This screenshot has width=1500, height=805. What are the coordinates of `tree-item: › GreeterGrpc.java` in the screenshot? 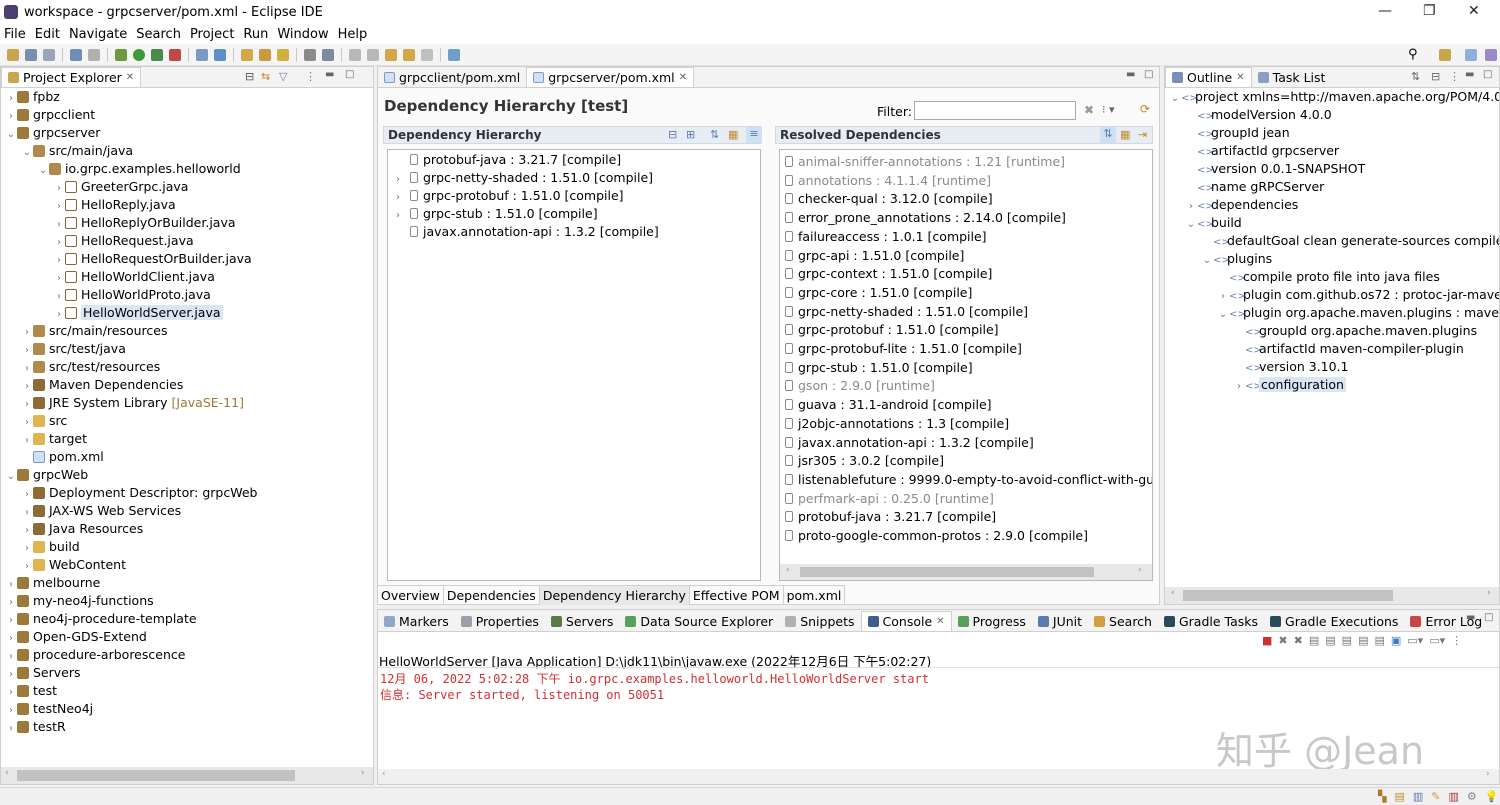 It's located at (94, 187).